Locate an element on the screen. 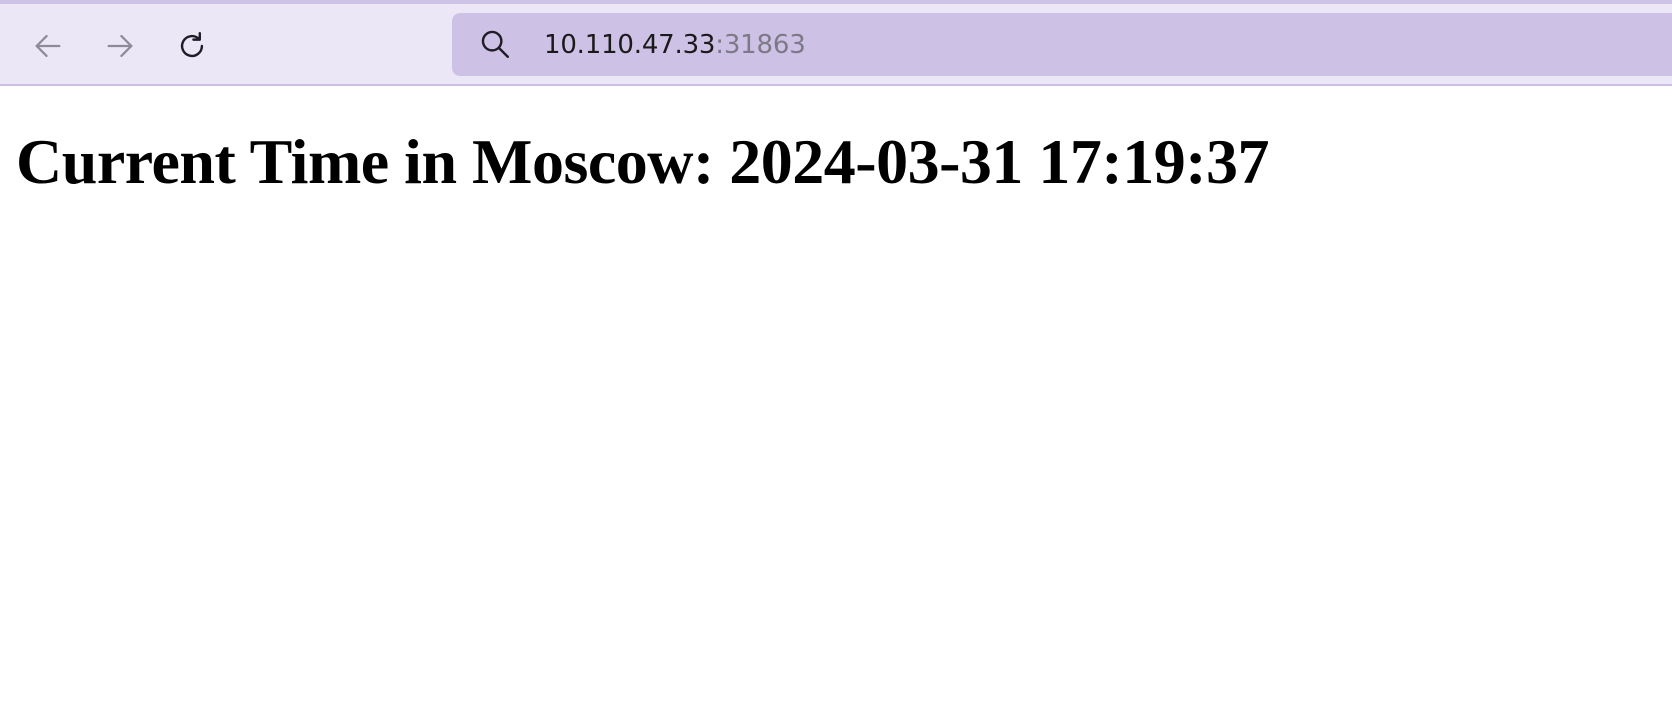  reload-icon is located at coordinates (192, 45).